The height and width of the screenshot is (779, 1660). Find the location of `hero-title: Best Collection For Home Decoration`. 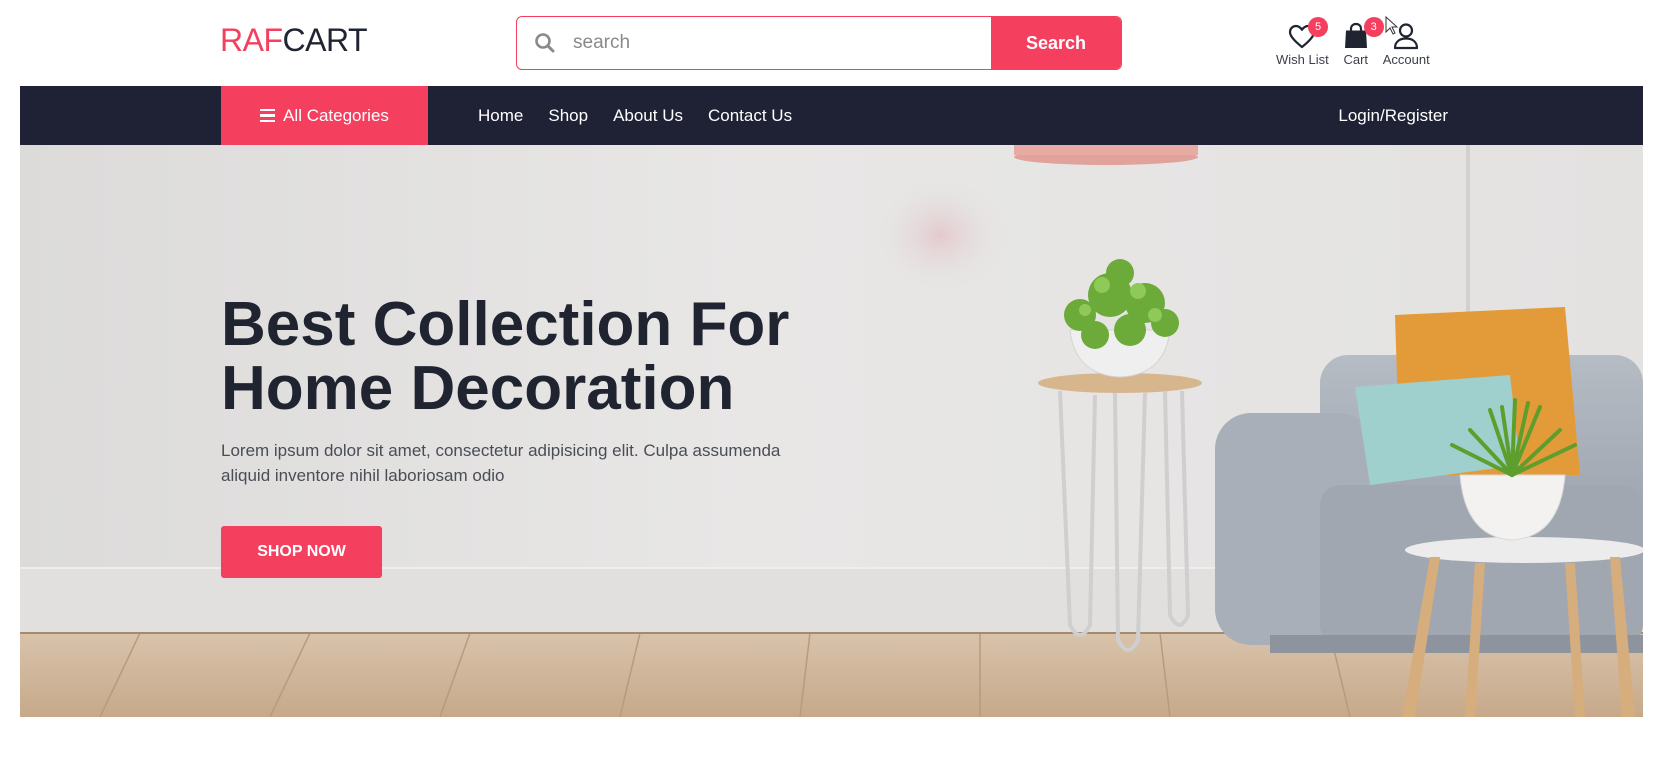

hero-title: Best Collection For Home Decoration is located at coordinates (541, 357).